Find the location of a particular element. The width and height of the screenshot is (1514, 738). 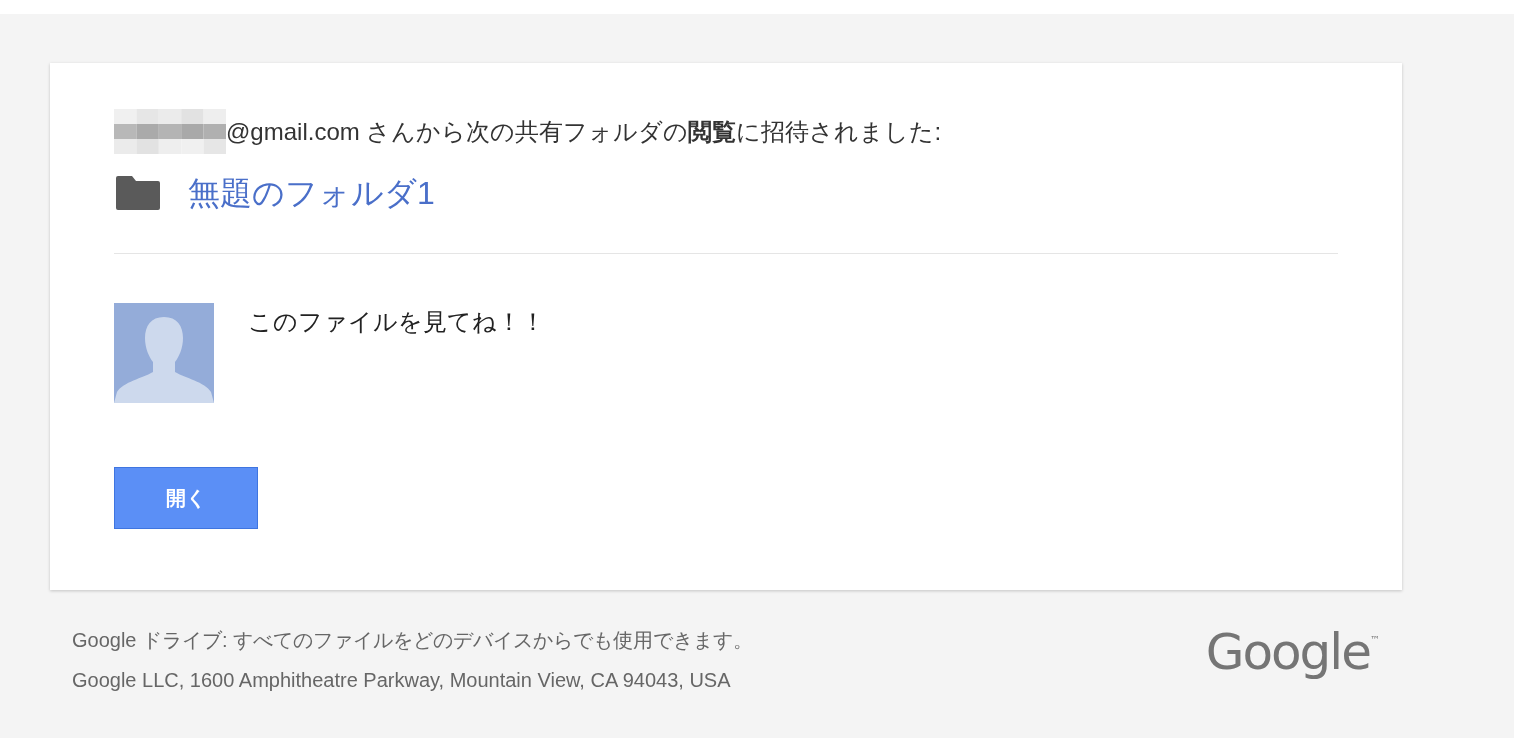

google-logo: Google™ is located at coordinates (1291, 652).